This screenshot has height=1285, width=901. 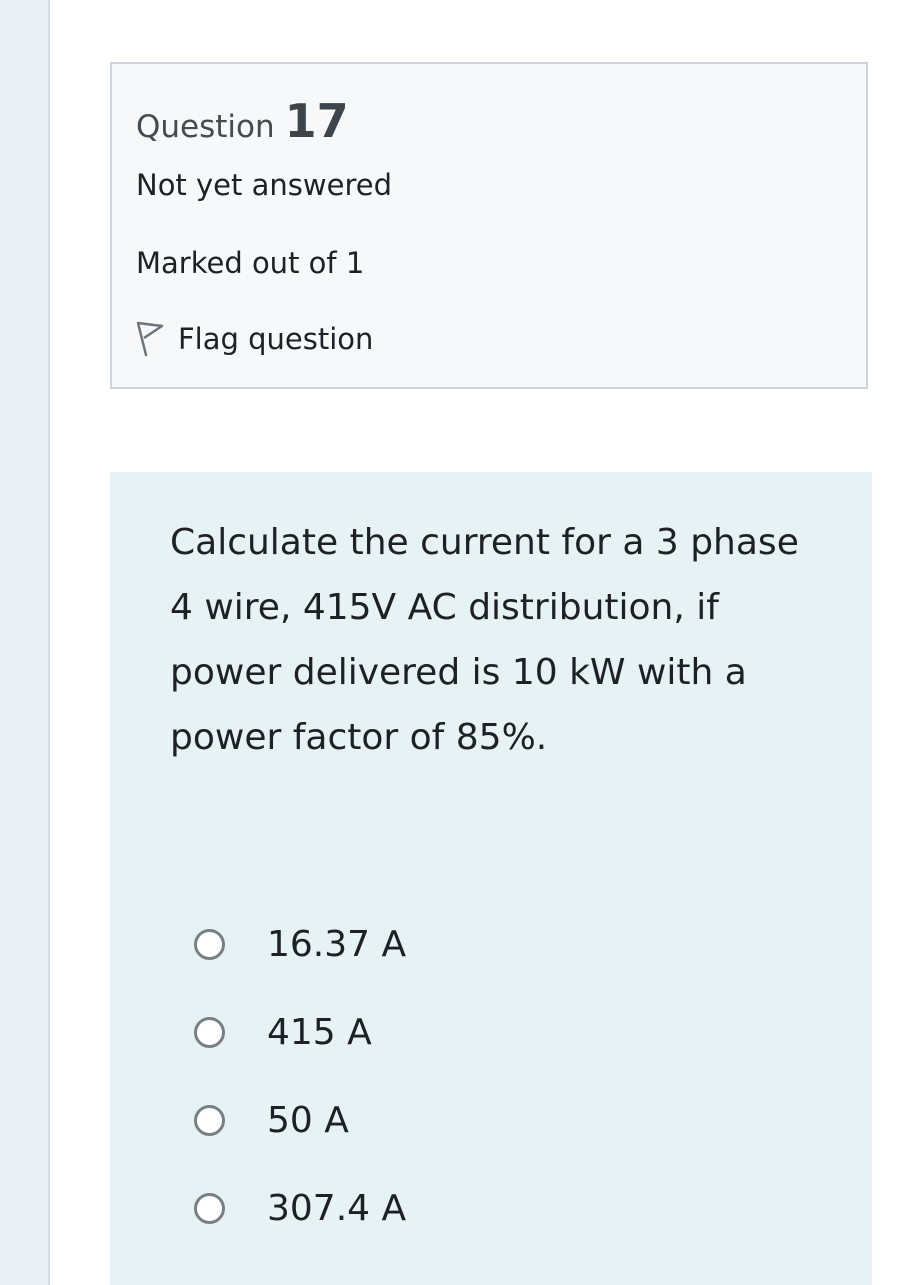 I want to click on flag-icon, so click(x=149, y=339).